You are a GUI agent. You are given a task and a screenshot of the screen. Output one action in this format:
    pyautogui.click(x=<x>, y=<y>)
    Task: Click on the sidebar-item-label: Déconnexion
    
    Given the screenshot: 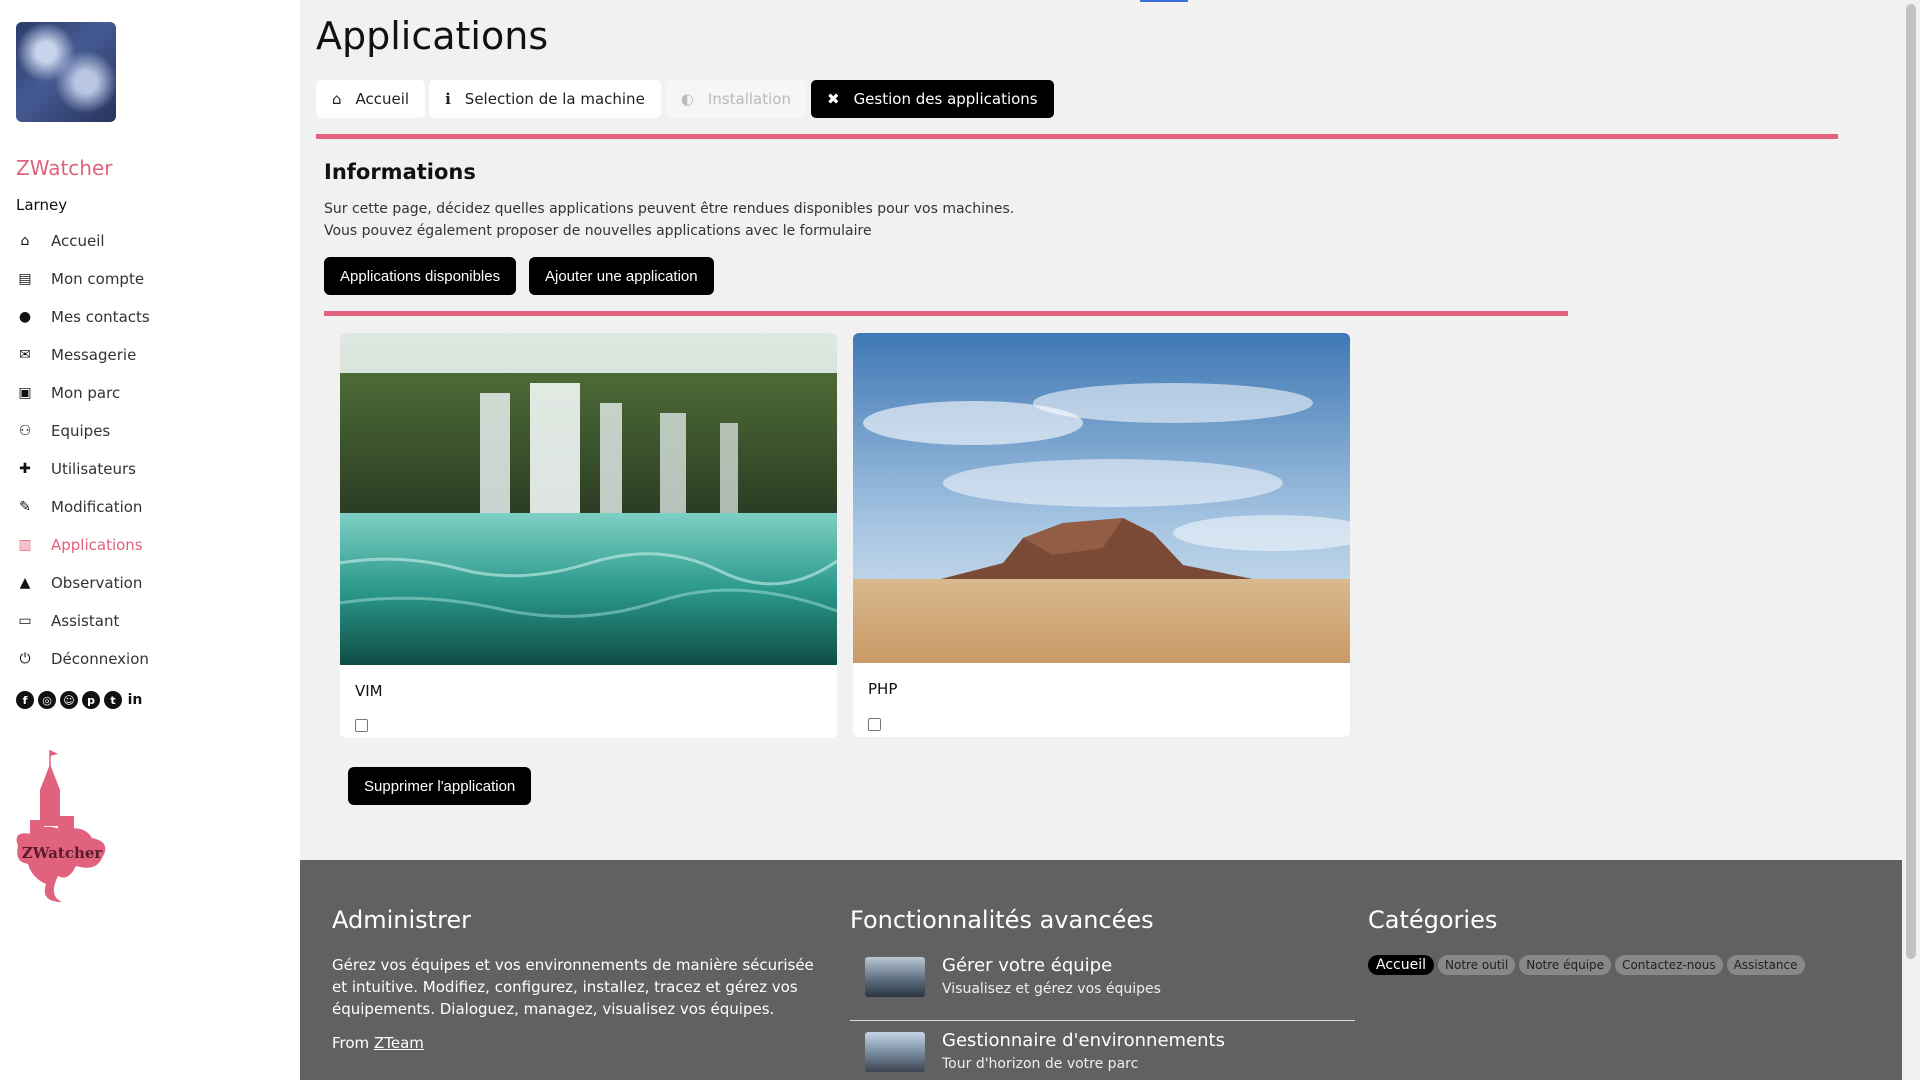 What is the action you would take?
    pyautogui.click(x=100, y=659)
    